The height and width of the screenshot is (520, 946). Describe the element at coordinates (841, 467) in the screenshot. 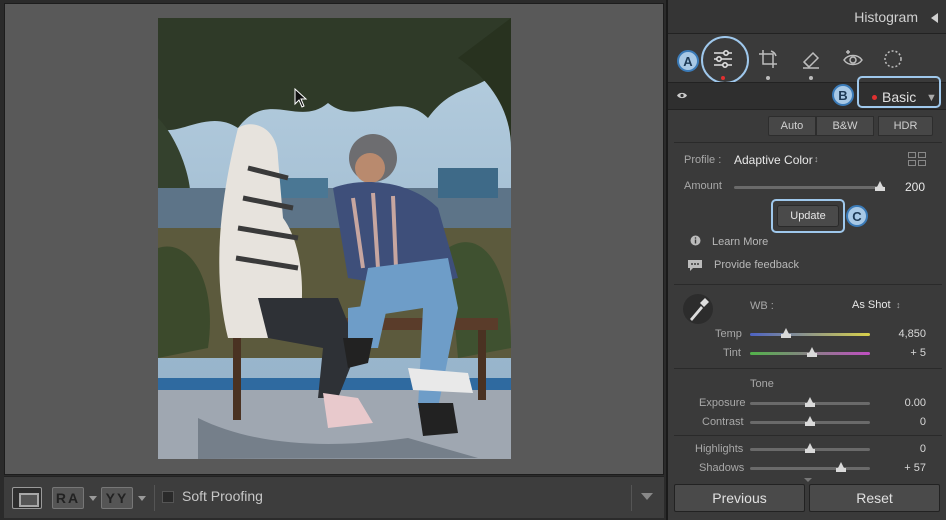

I see `shadows-slider-thumb` at that location.